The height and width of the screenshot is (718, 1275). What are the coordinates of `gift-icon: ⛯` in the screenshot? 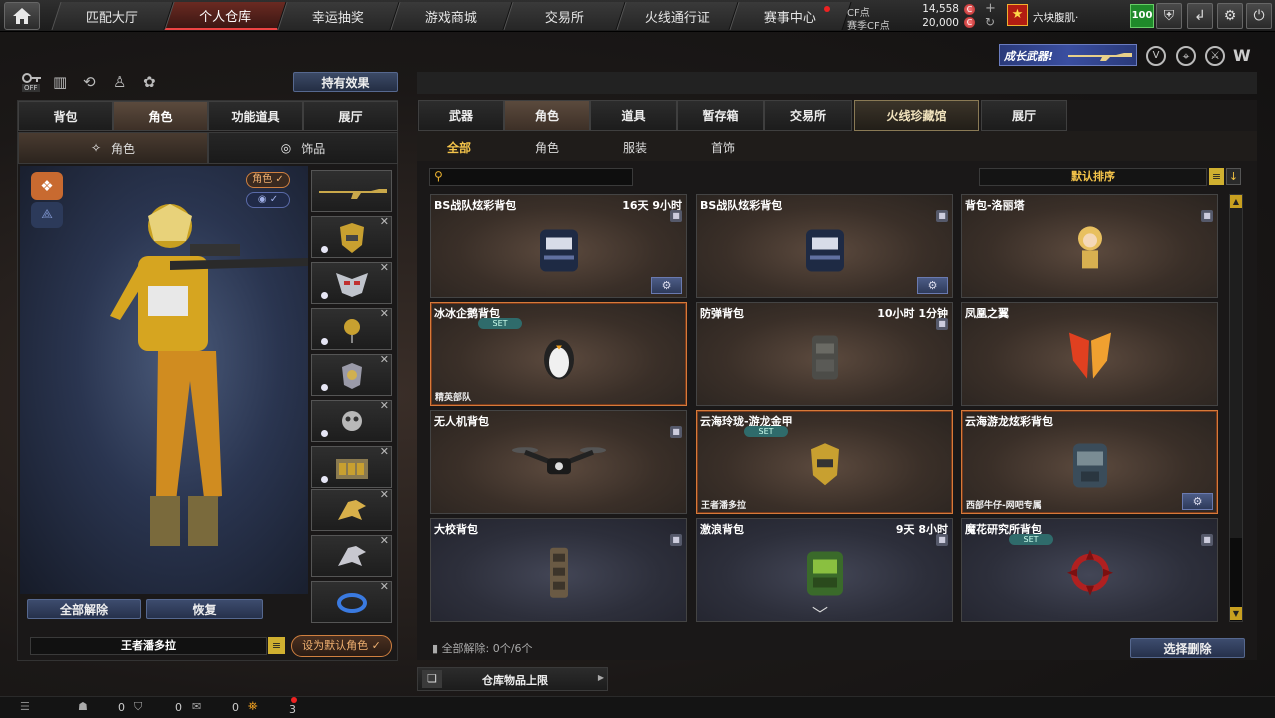 It's located at (253, 706).